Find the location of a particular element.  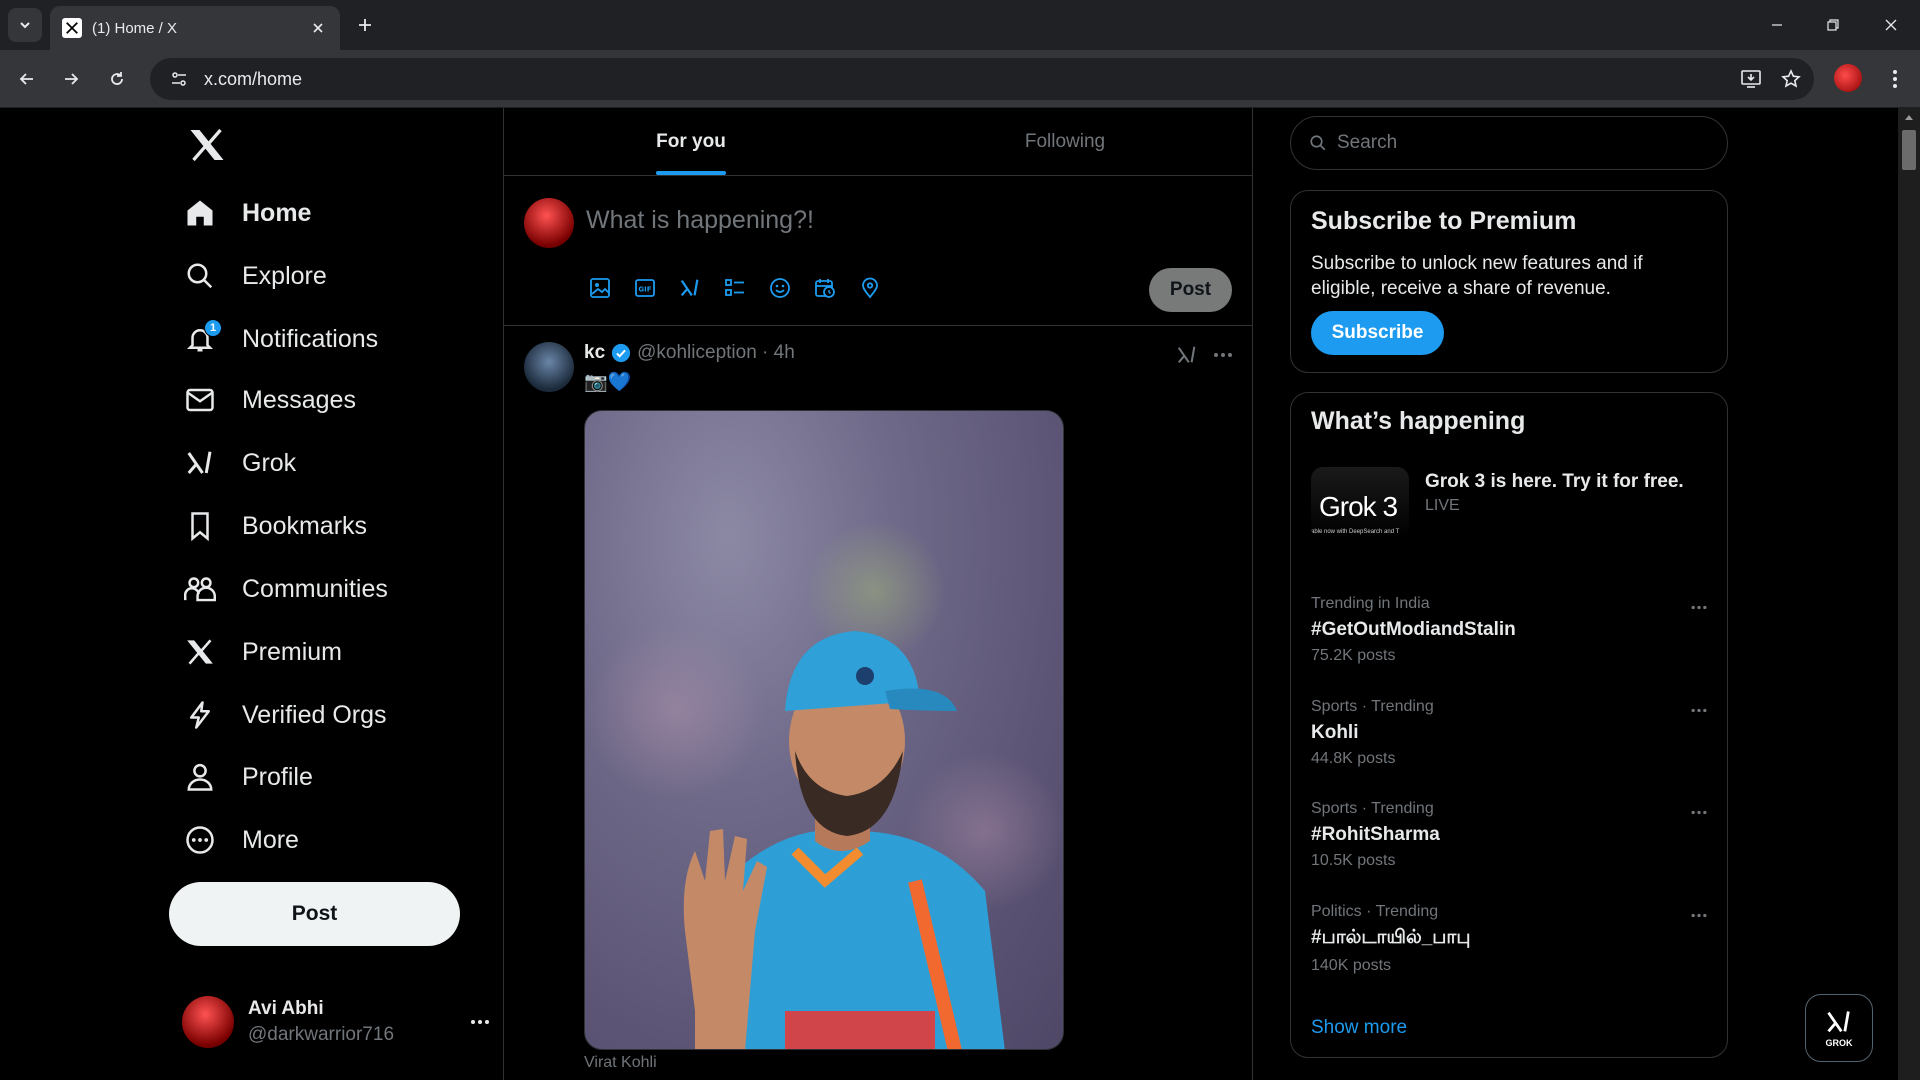

active-tab-indicator is located at coordinates (691, 173).